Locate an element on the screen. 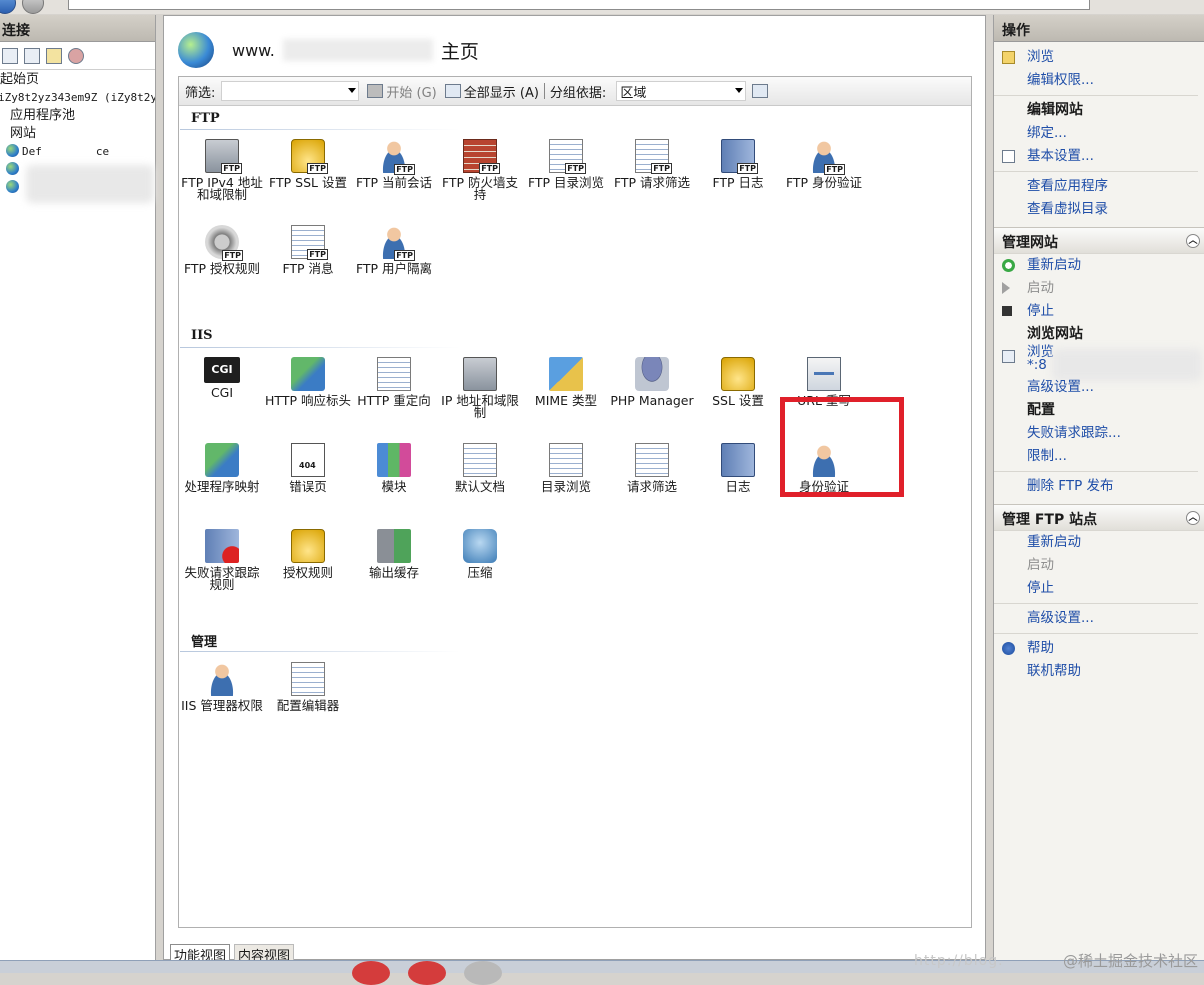  lock-icon: FTP is located at coordinates (309, 156).